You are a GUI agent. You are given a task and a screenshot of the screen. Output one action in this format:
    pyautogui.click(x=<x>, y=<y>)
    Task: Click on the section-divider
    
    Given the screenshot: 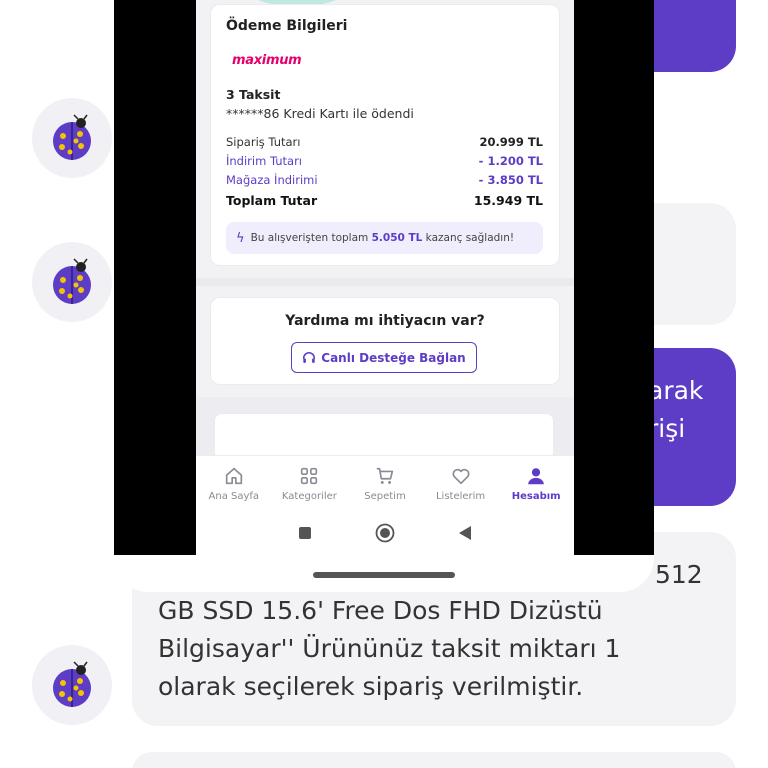 What is the action you would take?
    pyautogui.click(x=385, y=282)
    